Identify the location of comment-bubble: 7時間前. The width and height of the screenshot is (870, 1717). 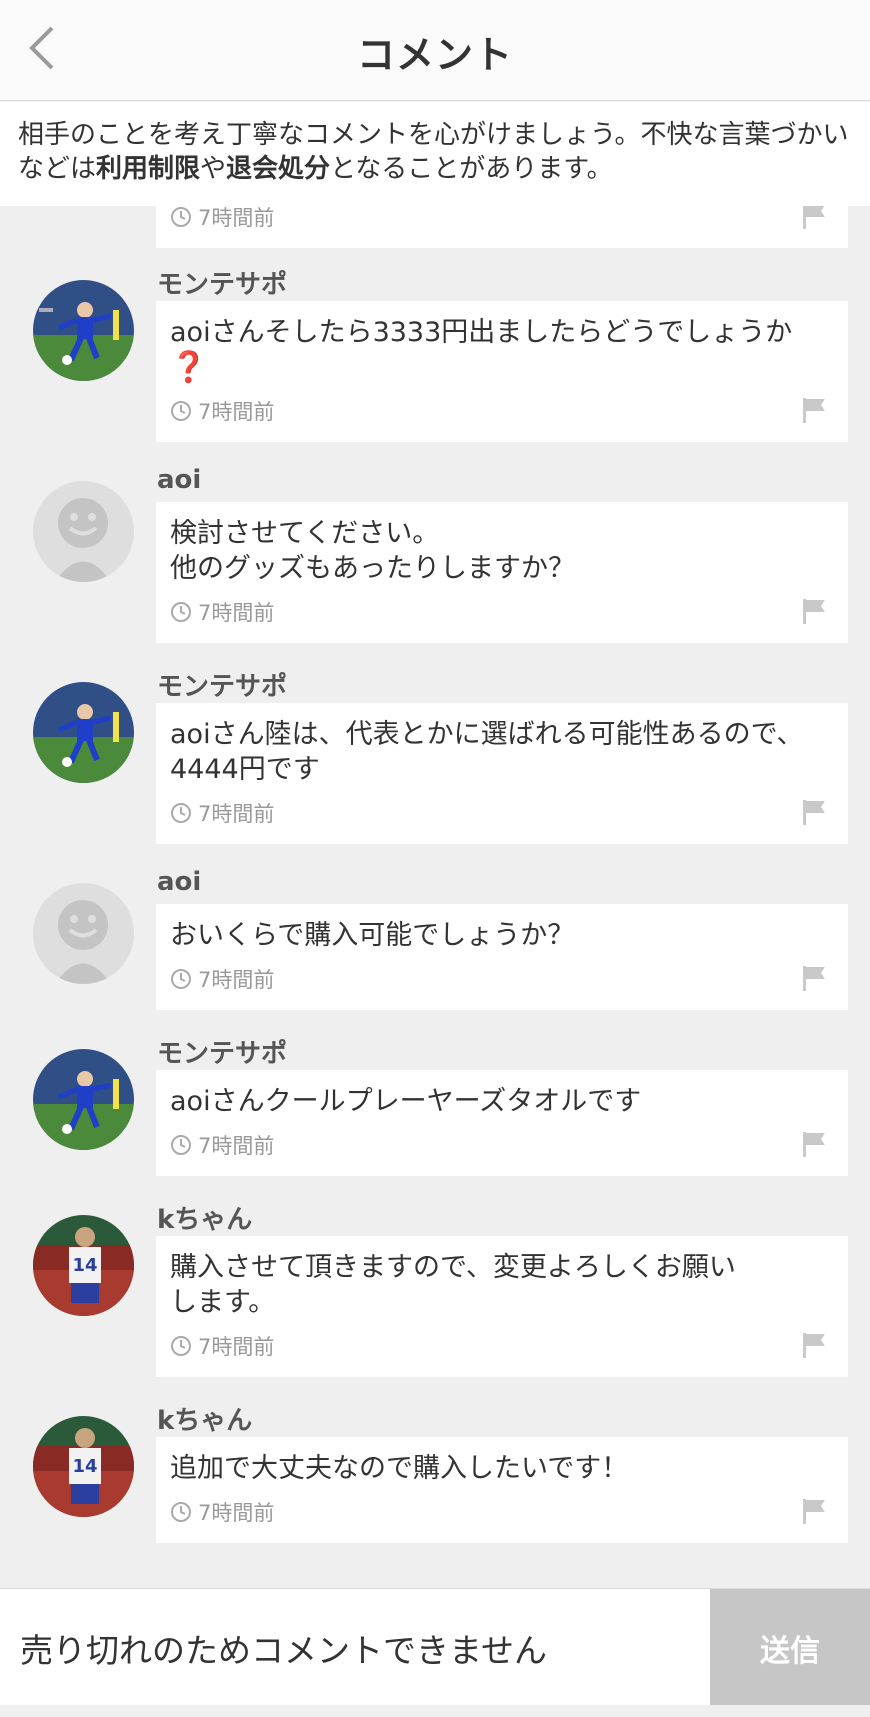
(502, 227).